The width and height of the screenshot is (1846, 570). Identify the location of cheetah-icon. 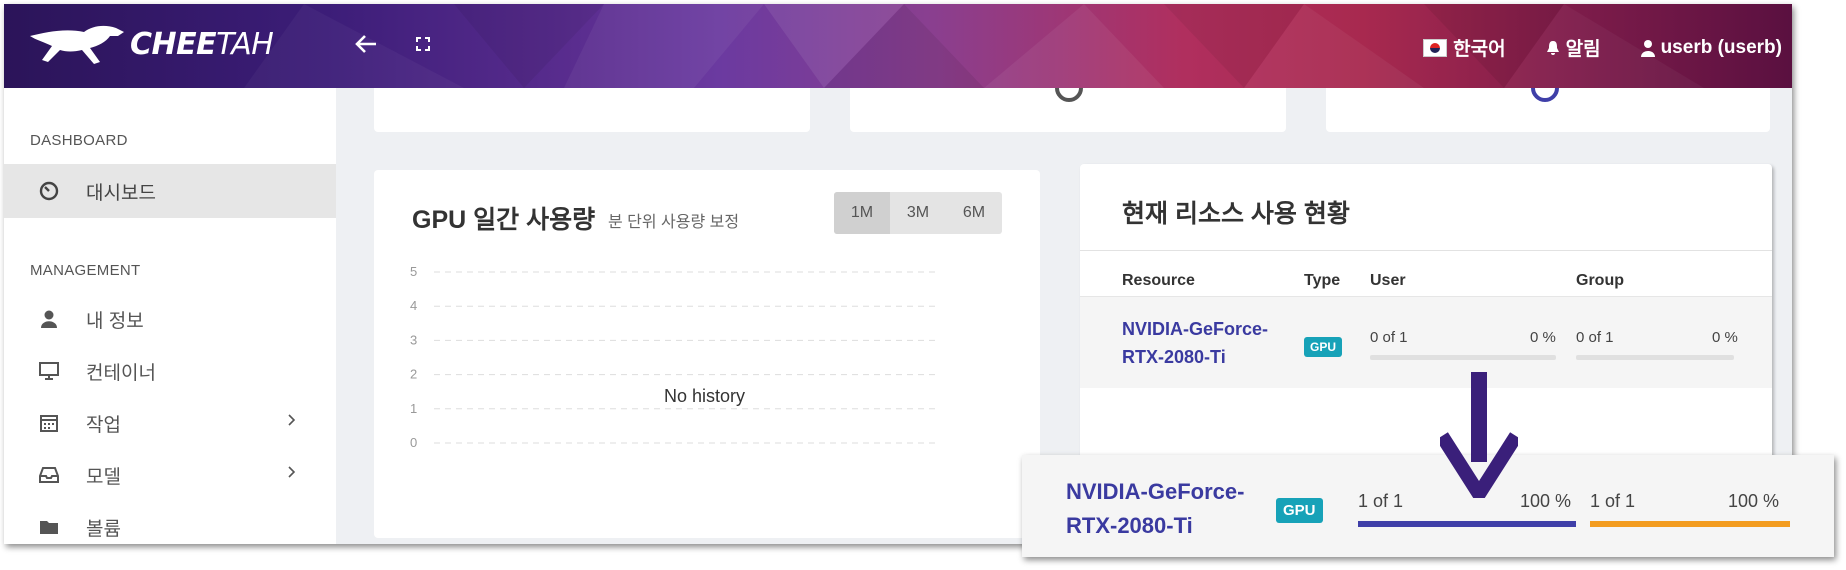
(77, 44).